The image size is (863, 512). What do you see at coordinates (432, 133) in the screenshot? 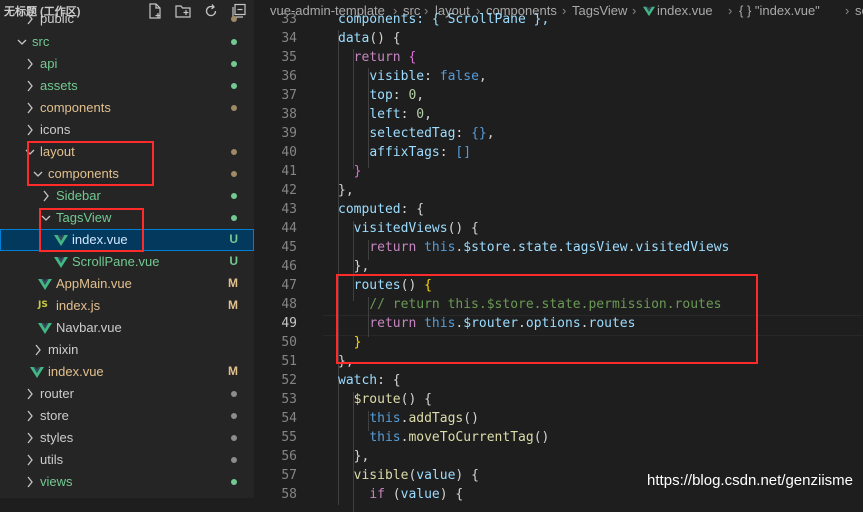
I see `code-text: selectedTag: {},` at bounding box center [432, 133].